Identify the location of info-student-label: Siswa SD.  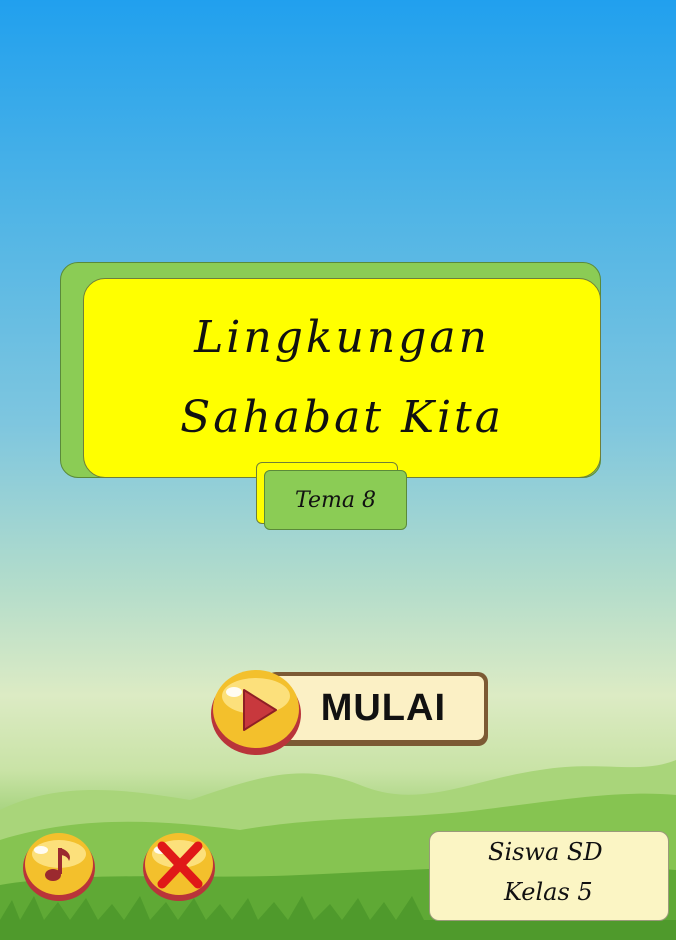
(545, 852).